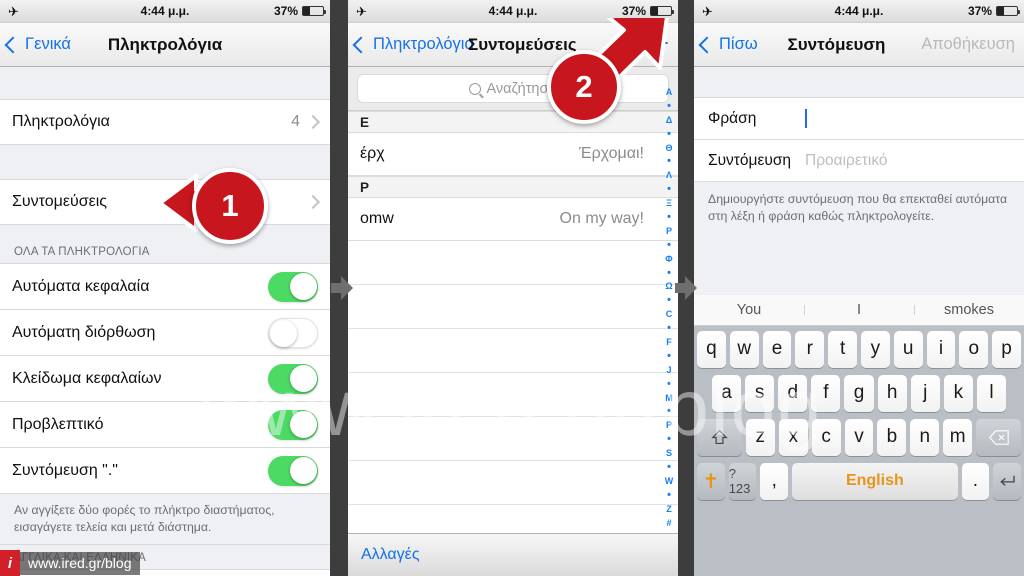 This screenshot has width=1024, height=576. I want to click on key-y: y, so click(875, 349).